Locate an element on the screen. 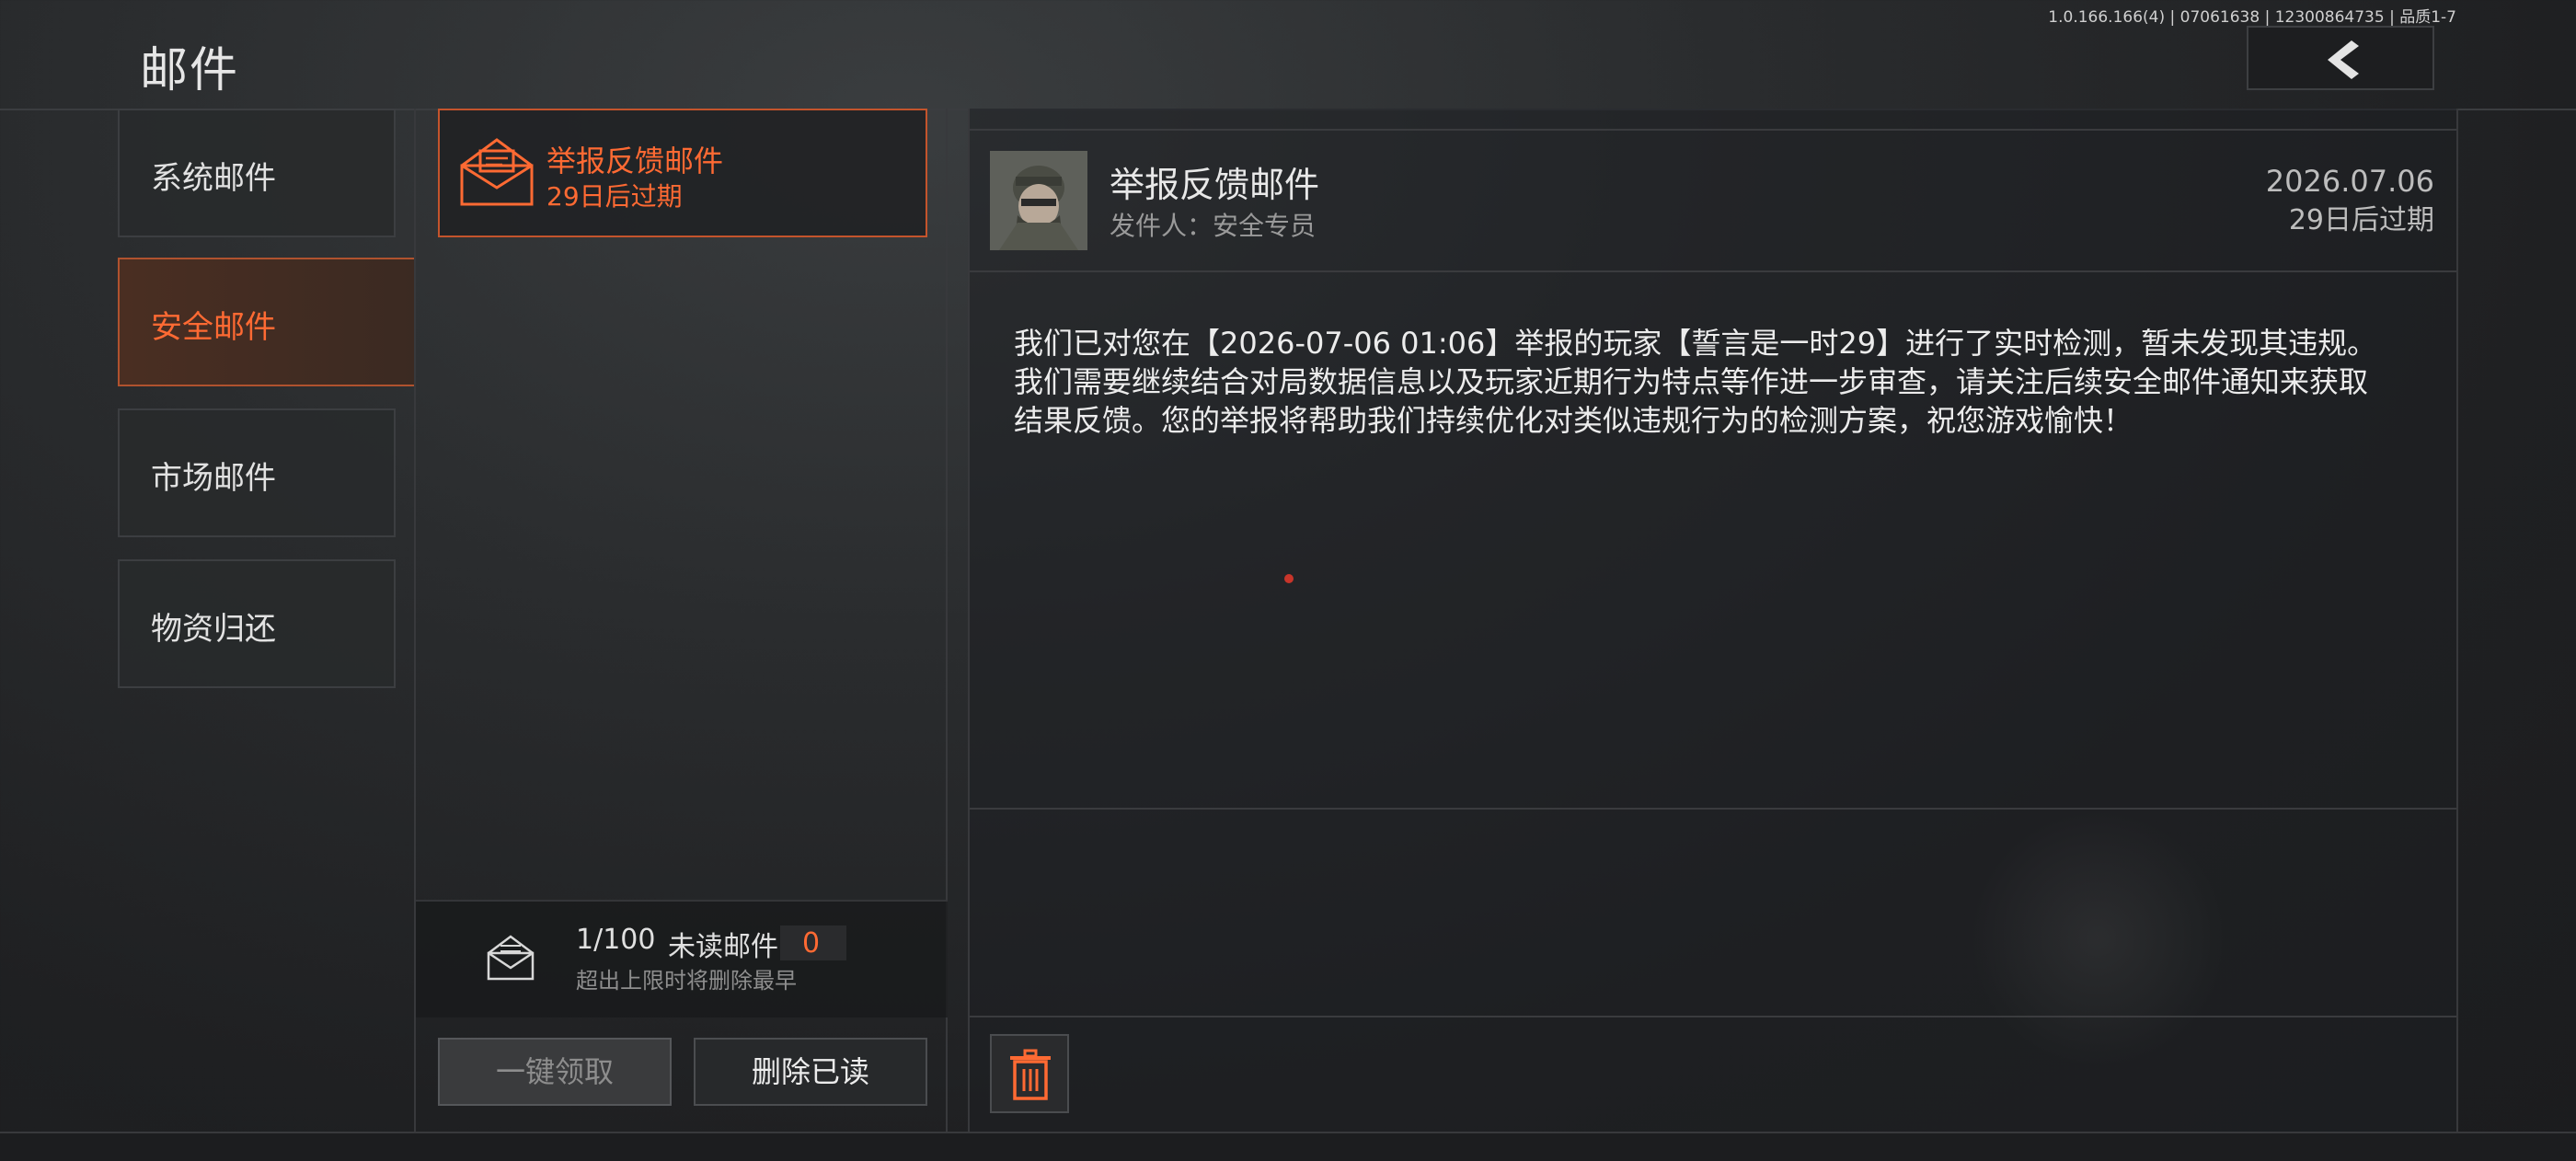 The height and width of the screenshot is (1161, 2576). category-system-mail: 系统邮件 is located at coordinates (257, 173).